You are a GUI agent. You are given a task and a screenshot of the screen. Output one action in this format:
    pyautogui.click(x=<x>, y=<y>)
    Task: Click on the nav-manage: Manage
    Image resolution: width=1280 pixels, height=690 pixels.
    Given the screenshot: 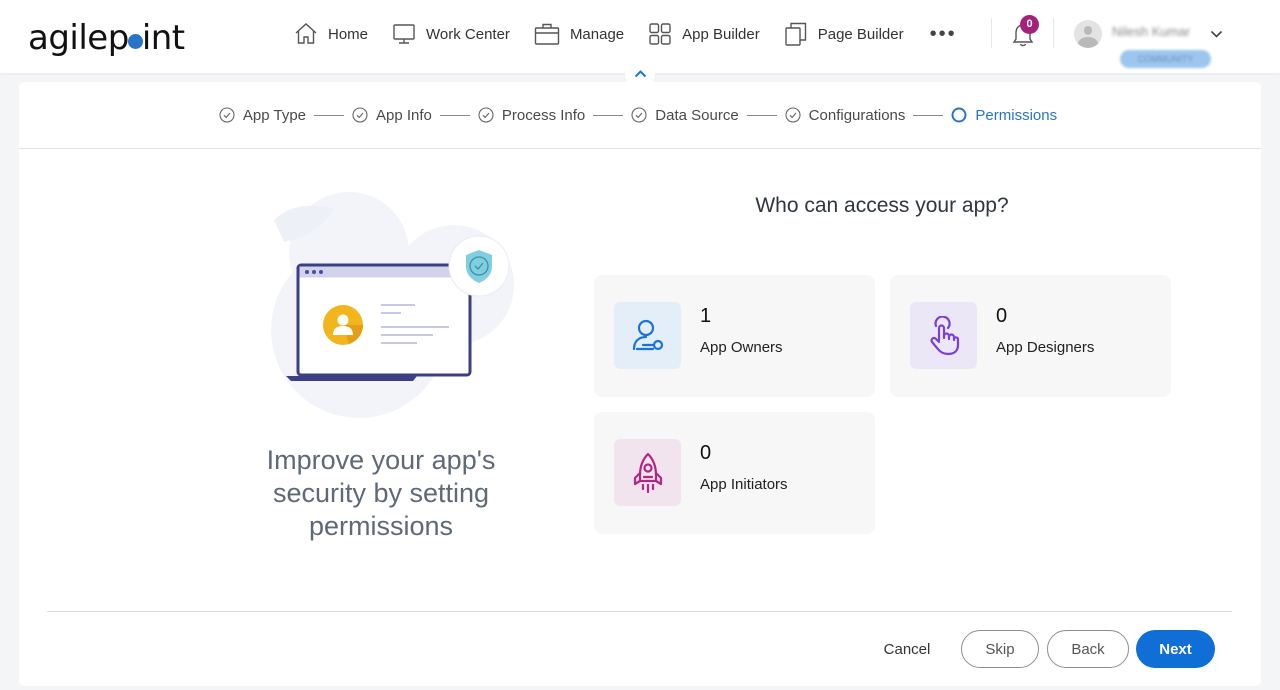 What is the action you would take?
    pyautogui.click(x=579, y=34)
    